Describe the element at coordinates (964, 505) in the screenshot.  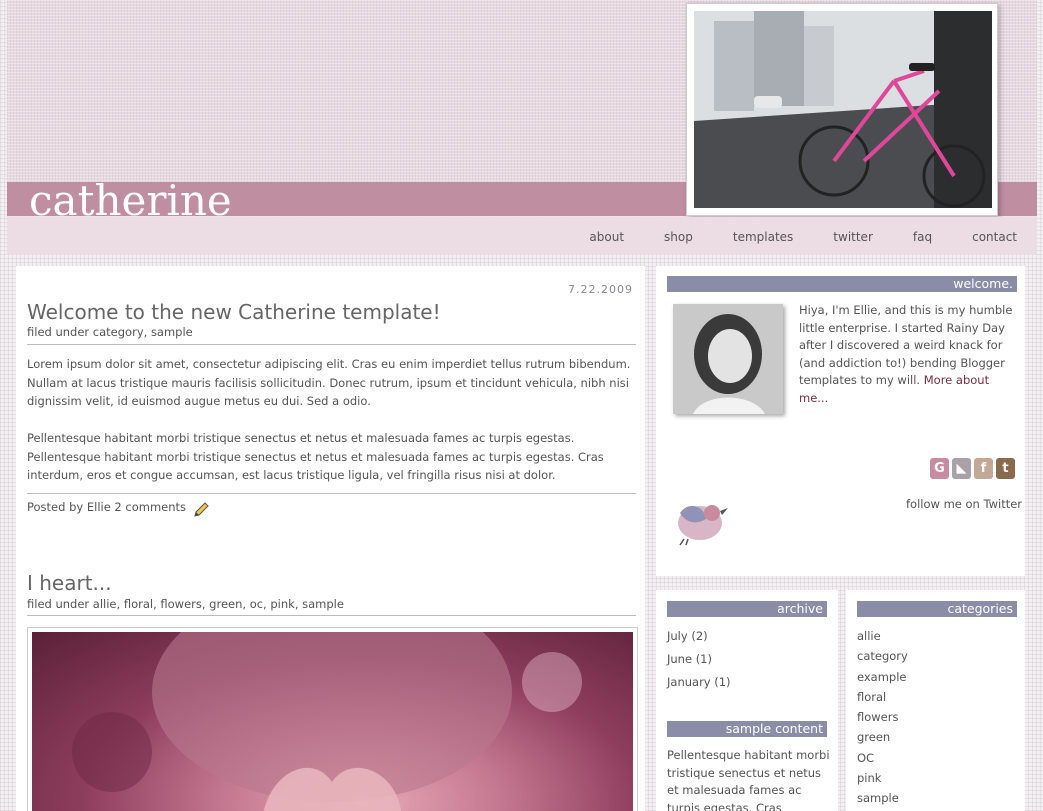
I see `follow-twitter-link: follow me on Twitter` at that location.